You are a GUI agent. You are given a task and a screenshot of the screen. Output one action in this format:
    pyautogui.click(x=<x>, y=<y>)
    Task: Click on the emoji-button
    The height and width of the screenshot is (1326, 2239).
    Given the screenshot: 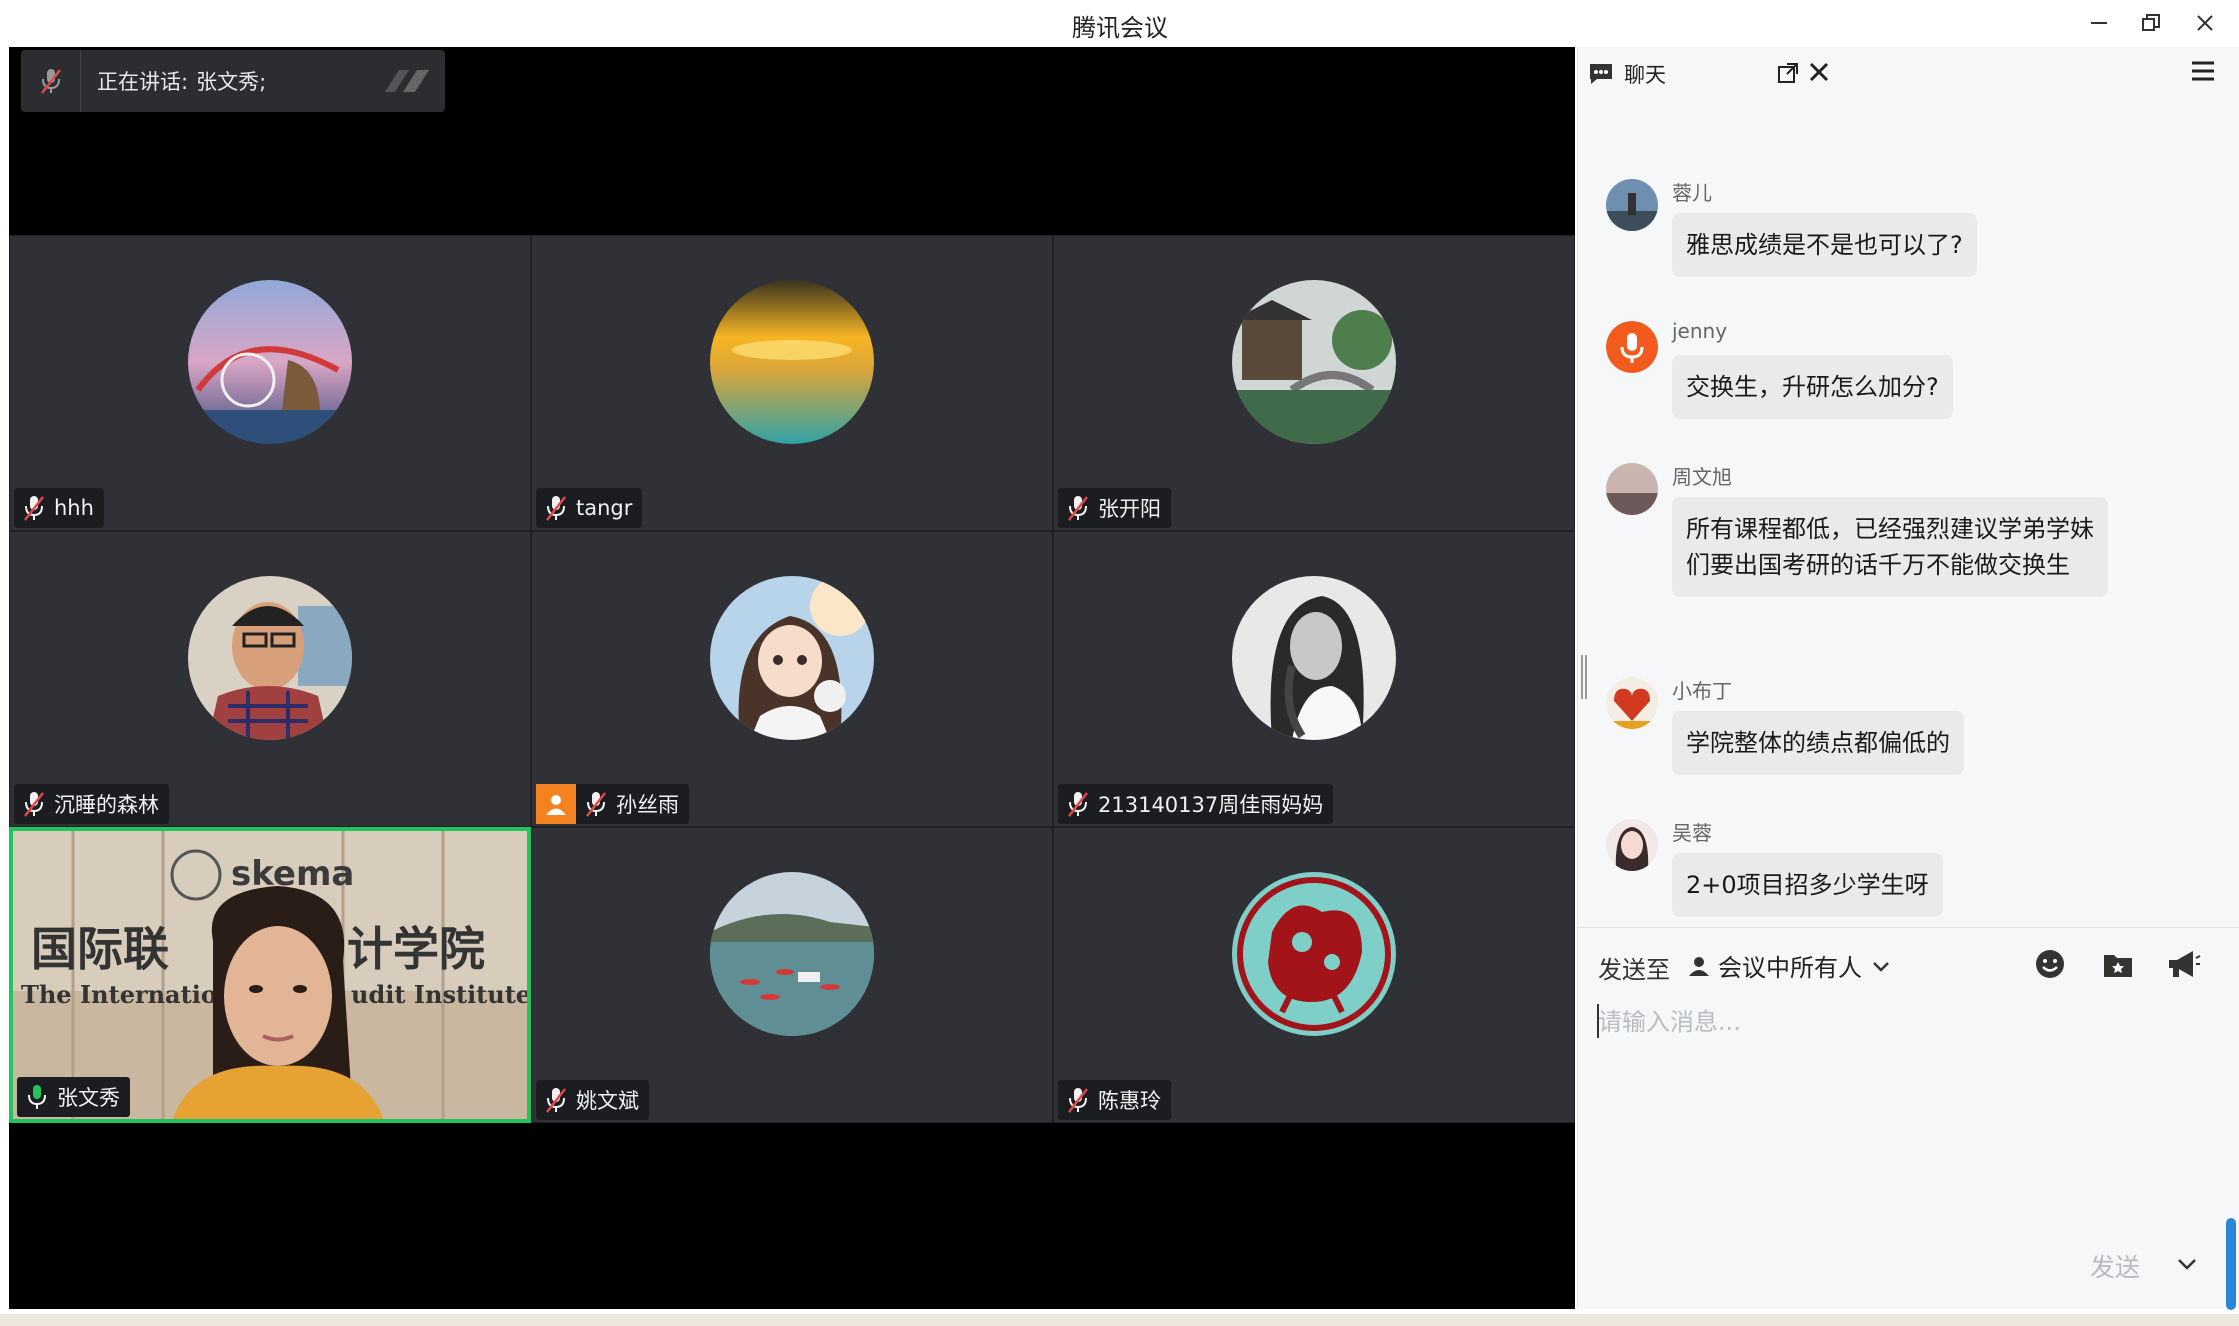 What is the action you would take?
    pyautogui.click(x=2050, y=964)
    